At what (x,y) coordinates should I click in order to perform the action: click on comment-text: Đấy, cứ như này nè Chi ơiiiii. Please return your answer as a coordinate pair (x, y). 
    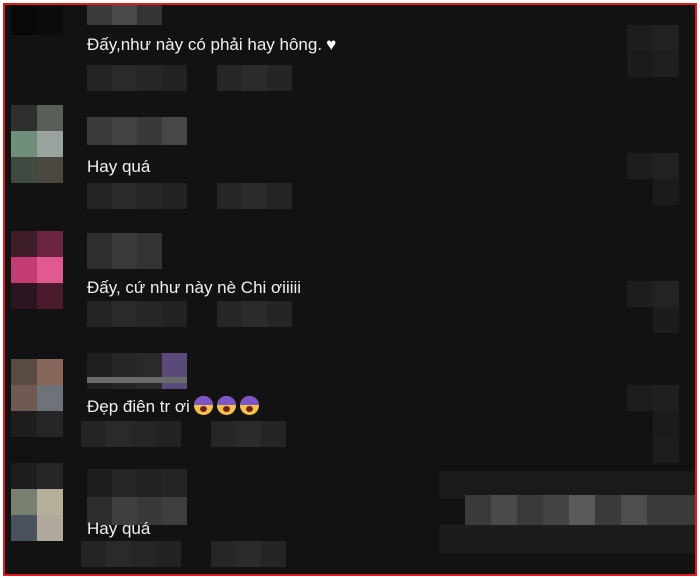
    Looking at the image, I should click on (194, 287).